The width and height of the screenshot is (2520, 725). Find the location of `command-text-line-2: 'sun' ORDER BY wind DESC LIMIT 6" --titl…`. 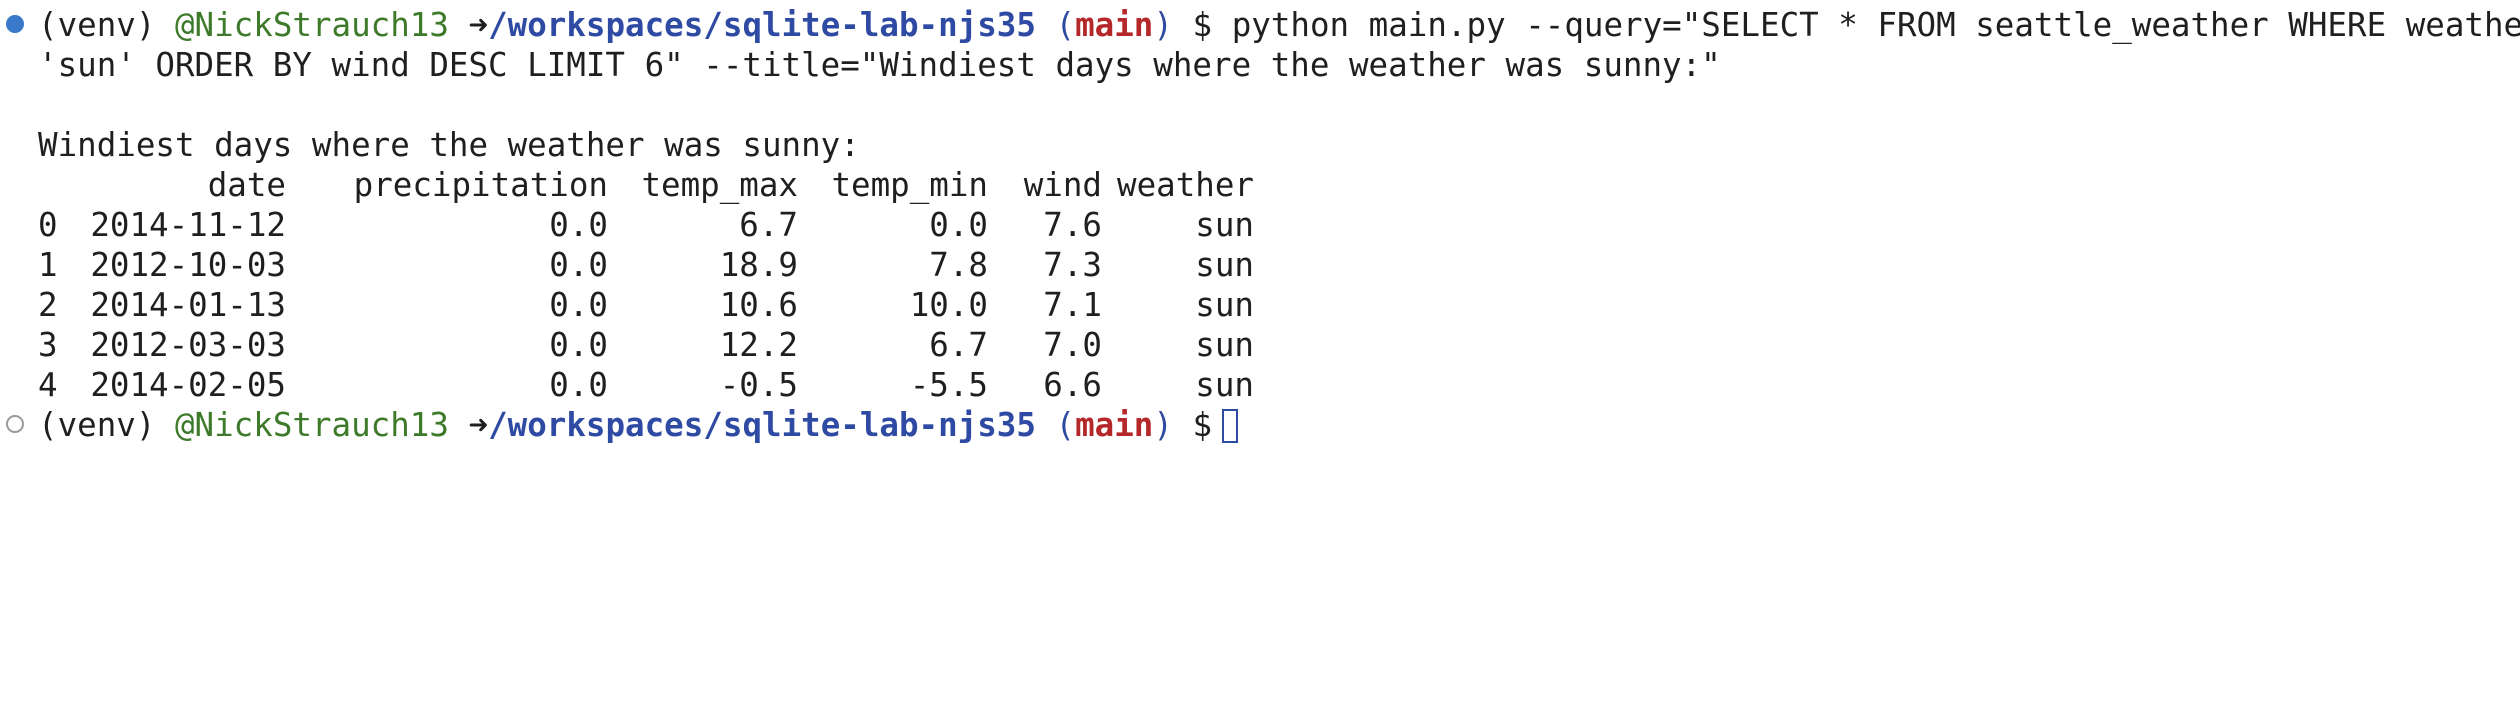

command-text-line-2: 'sun' ORDER BY wind DESC LIMIT 6" --titl… is located at coordinates (879, 65).